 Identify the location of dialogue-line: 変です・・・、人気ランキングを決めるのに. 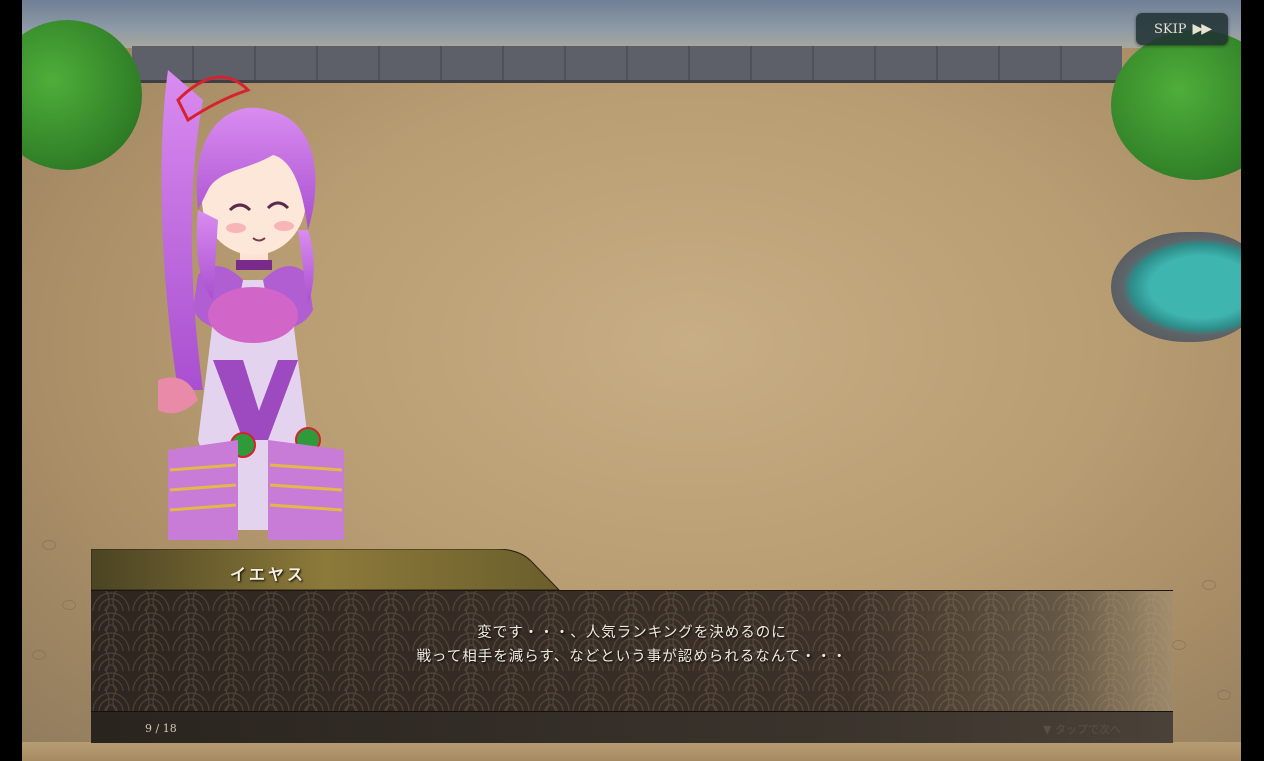
(632, 633).